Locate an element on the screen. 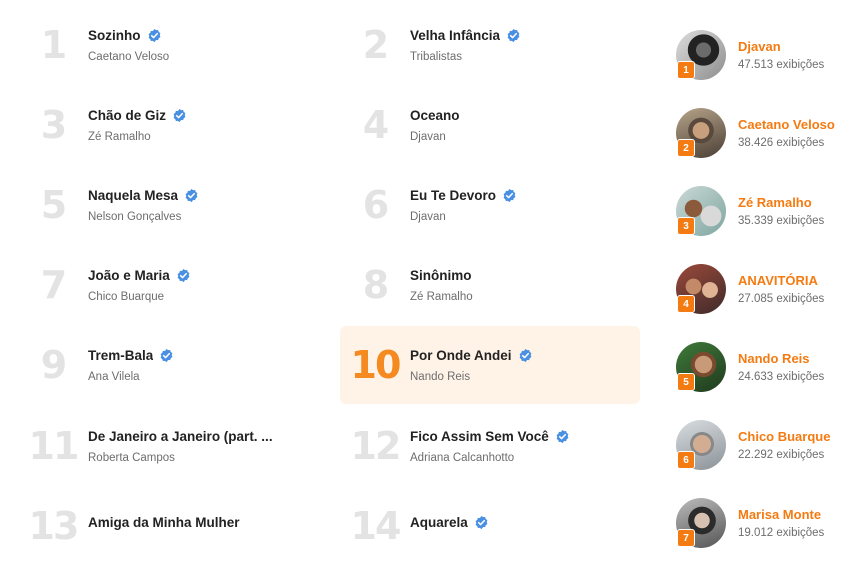  song-title: Naquela Mesa is located at coordinates (133, 195).